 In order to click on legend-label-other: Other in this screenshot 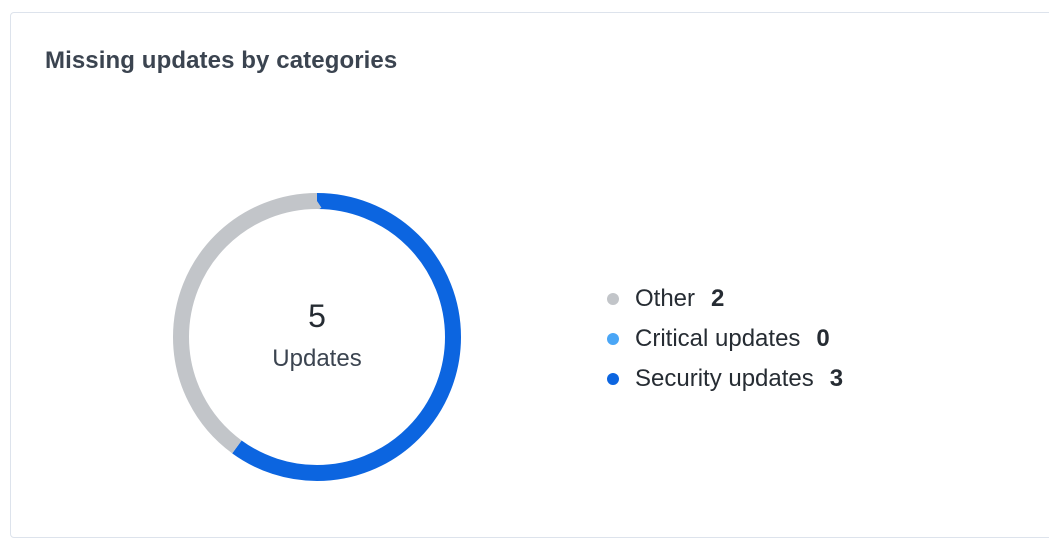, I will do `click(665, 298)`.